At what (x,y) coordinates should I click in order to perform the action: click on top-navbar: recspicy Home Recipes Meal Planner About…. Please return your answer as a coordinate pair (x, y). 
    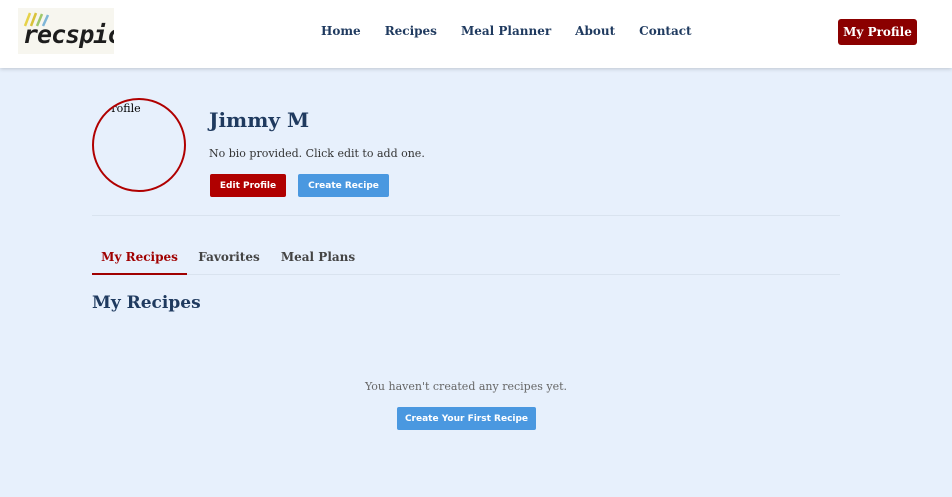
    Looking at the image, I should click on (476, 34).